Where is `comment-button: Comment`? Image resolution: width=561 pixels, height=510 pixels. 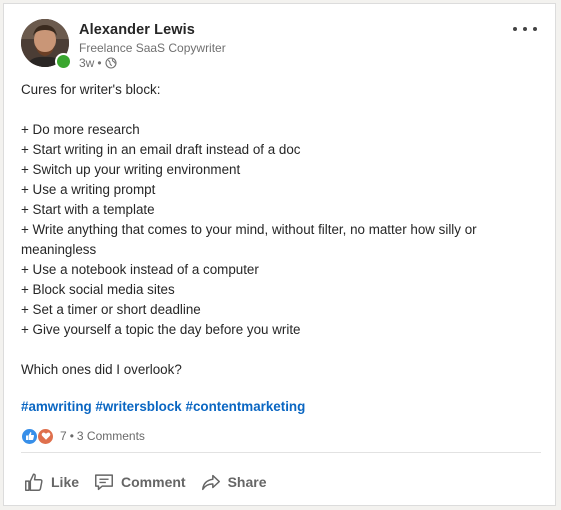 comment-button: Comment is located at coordinates (139, 482).